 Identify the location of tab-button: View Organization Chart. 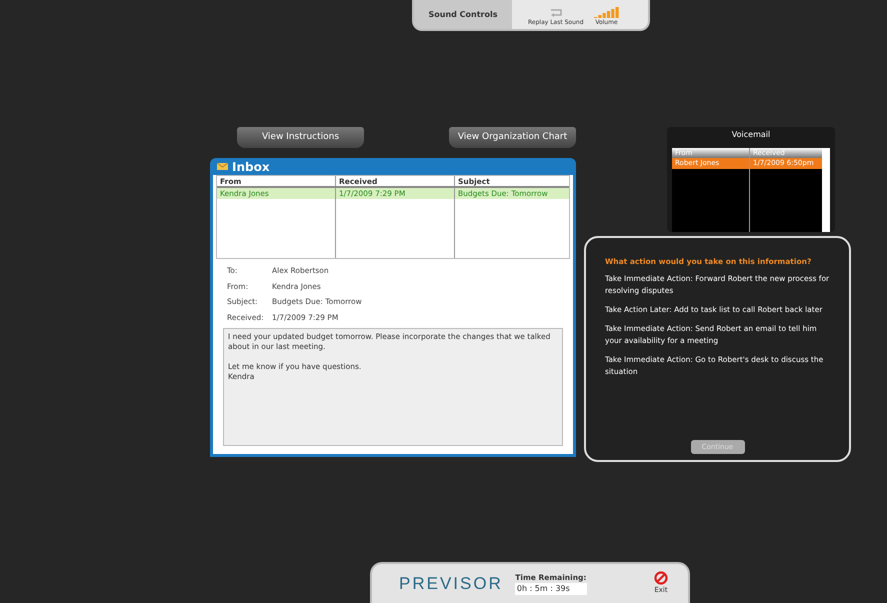
(512, 137).